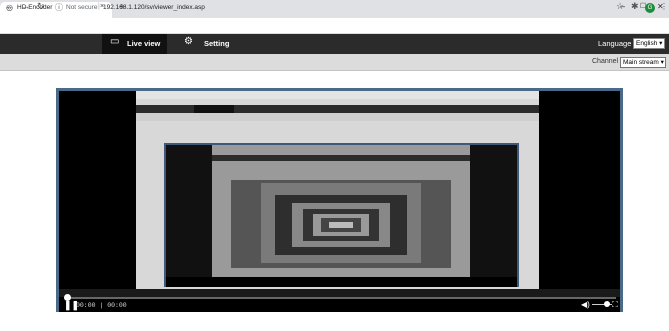 Image resolution: width=669 pixels, height=331 pixels. Describe the element at coordinates (340, 298) in the screenshot. I see `progress-track` at that location.